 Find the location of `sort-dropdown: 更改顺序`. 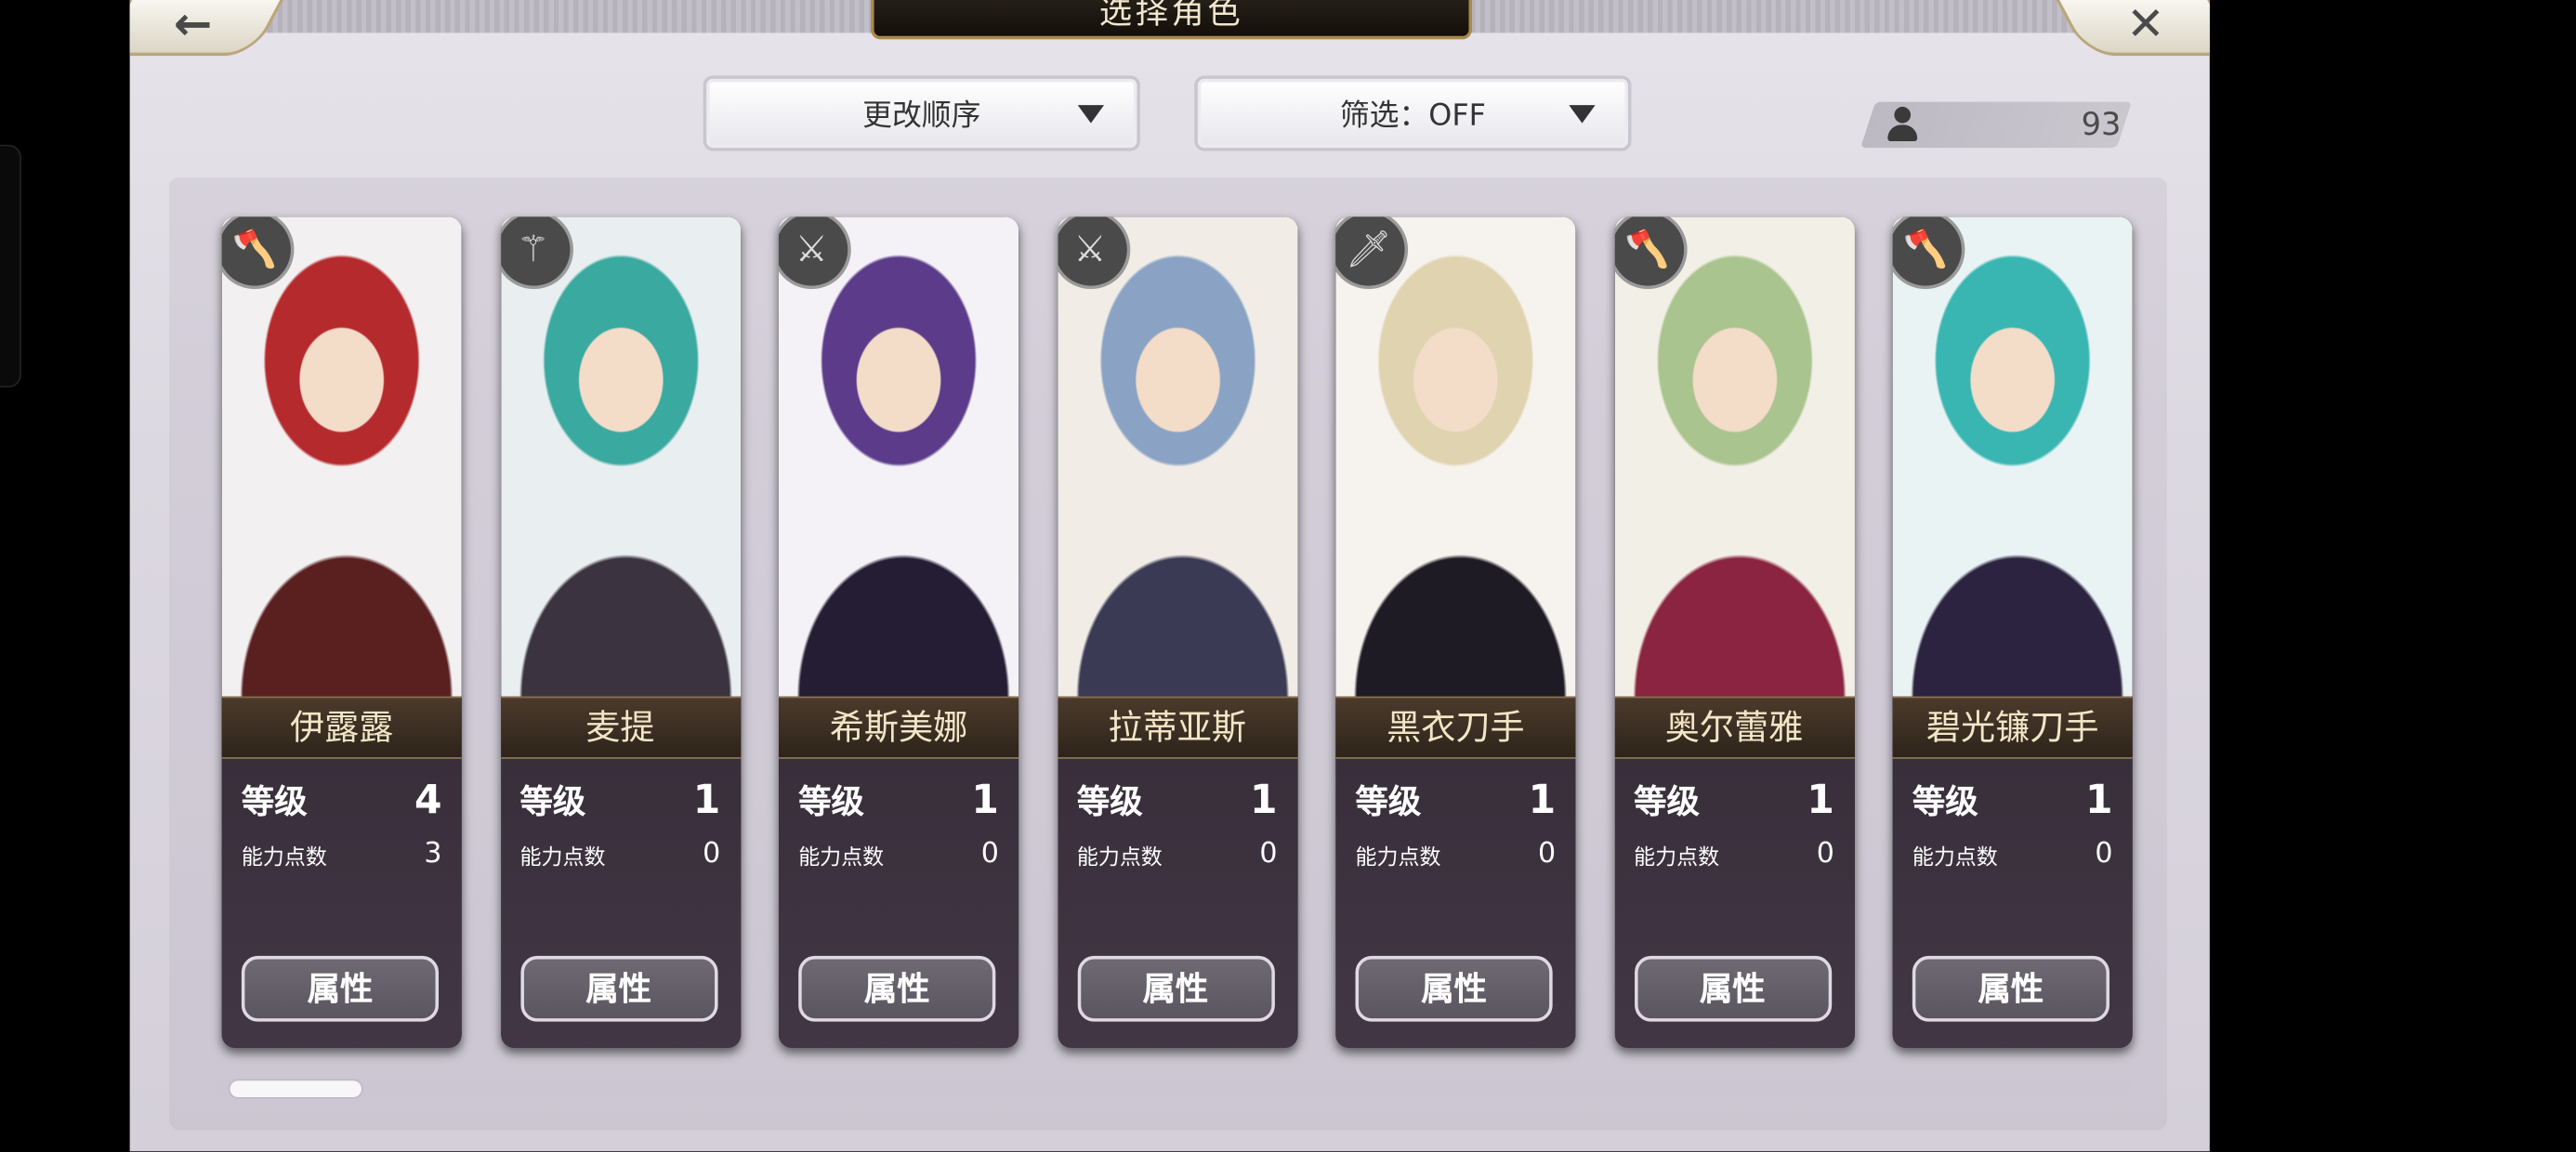

sort-dropdown: 更改顺序 is located at coordinates (921, 113).